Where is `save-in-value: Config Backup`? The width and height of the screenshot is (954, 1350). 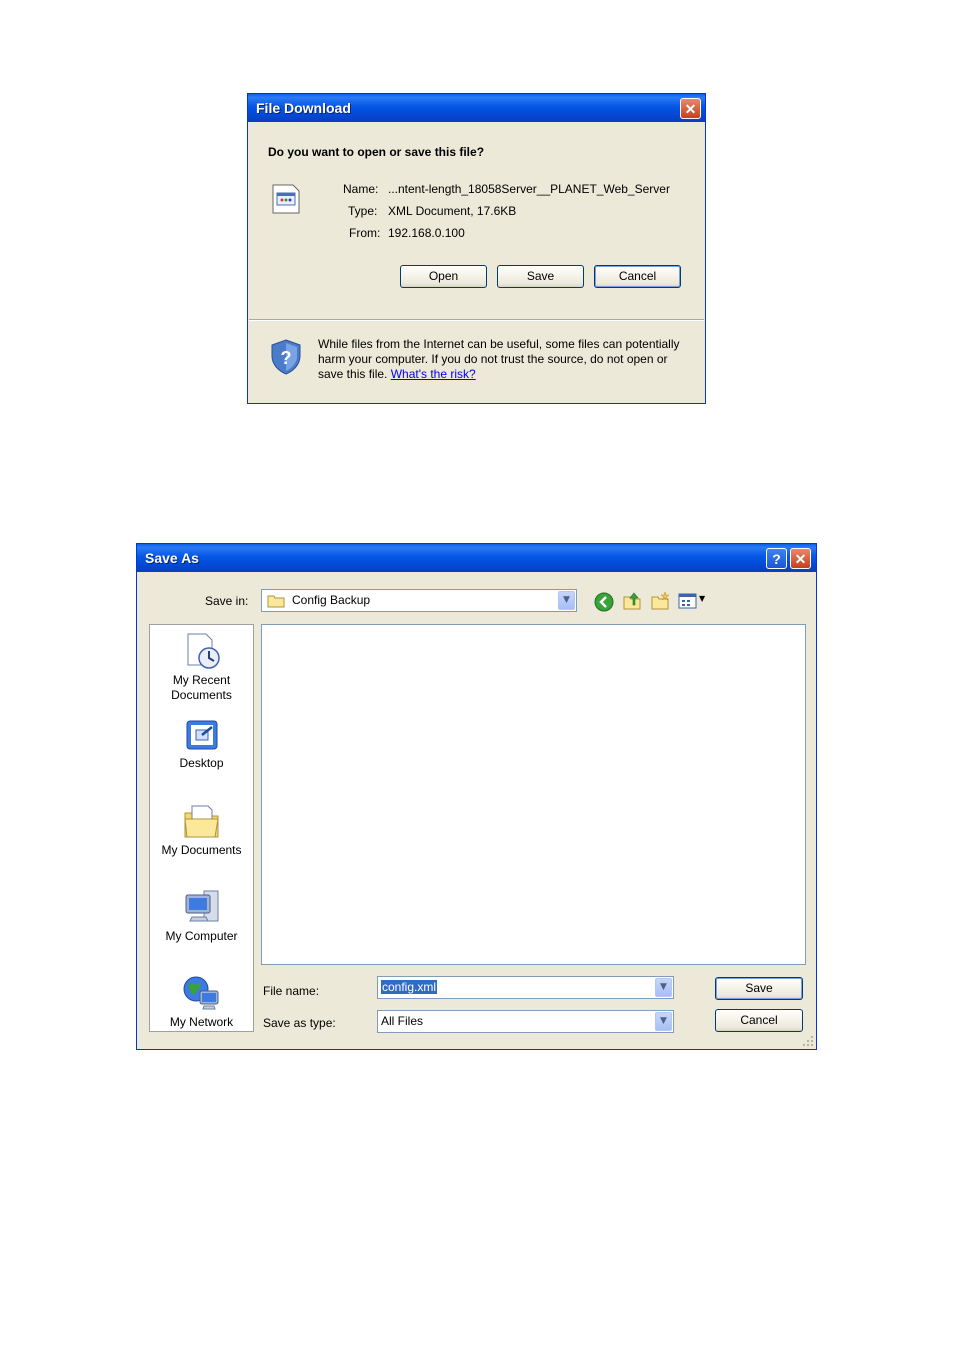 save-in-value: Config Backup is located at coordinates (331, 600).